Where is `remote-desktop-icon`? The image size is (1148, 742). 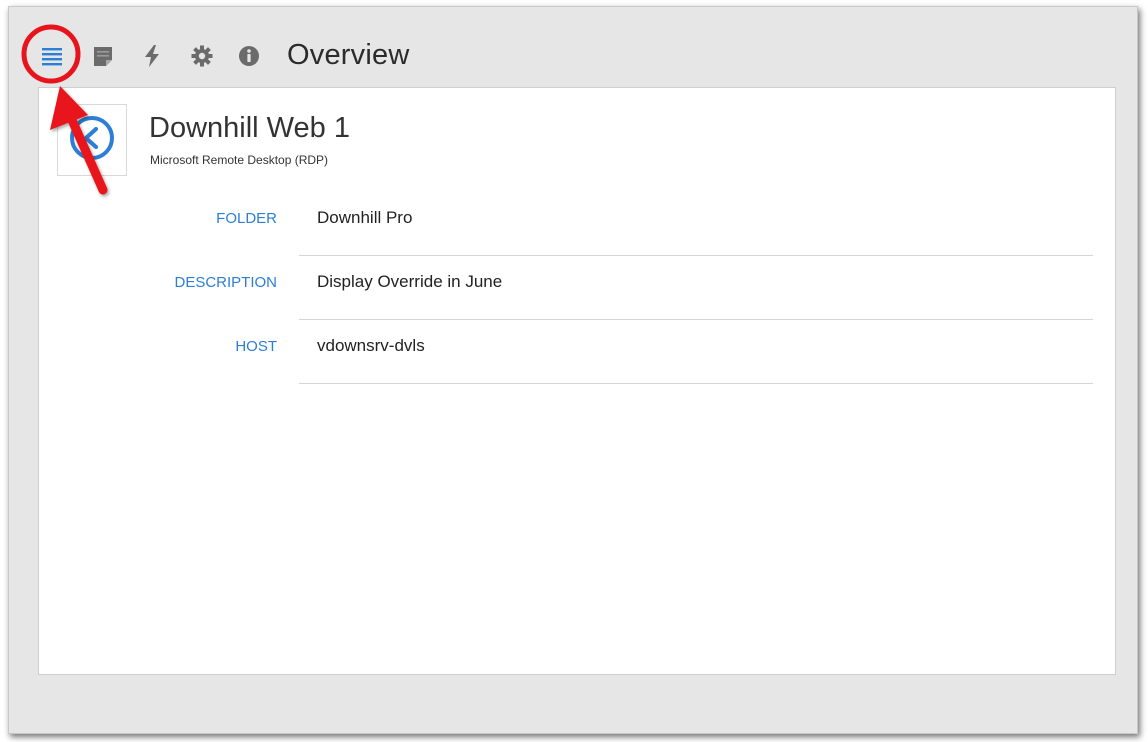 remote-desktop-icon is located at coordinates (92, 140).